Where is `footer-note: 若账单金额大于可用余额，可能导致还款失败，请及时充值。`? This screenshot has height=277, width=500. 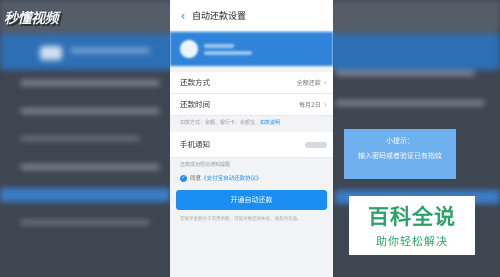 footer-note: 若账单金额大于可用余额，可能导致还款失败，请及时充值。 is located at coordinates (241, 219).